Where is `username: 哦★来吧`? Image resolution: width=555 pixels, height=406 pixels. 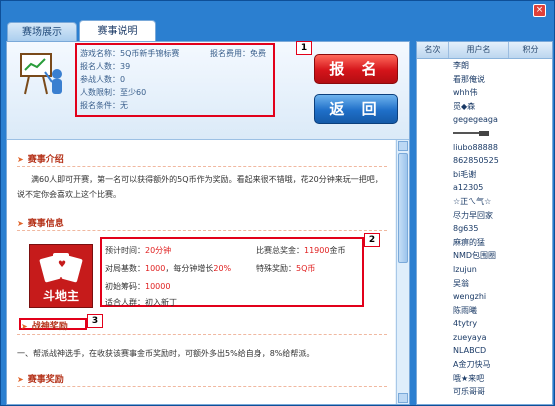 username: 哦★来吧 is located at coordinates (469, 378).